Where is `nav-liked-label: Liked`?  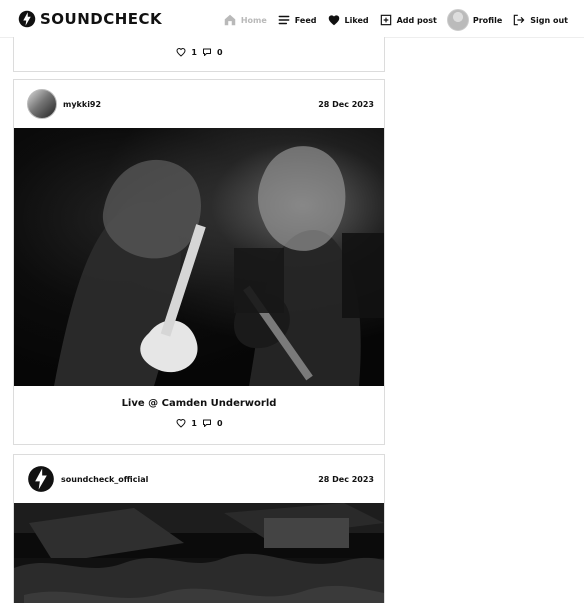
nav-liked-label: Liked is located at coordinates (356, 20).